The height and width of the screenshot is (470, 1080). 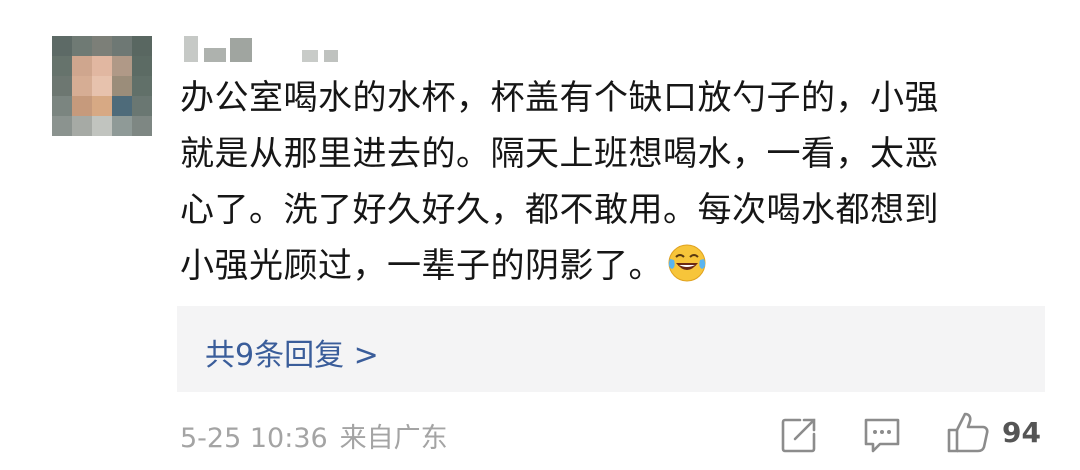 I want to click on comment-date: 5-25 10:36, so click(x=254, y=438).